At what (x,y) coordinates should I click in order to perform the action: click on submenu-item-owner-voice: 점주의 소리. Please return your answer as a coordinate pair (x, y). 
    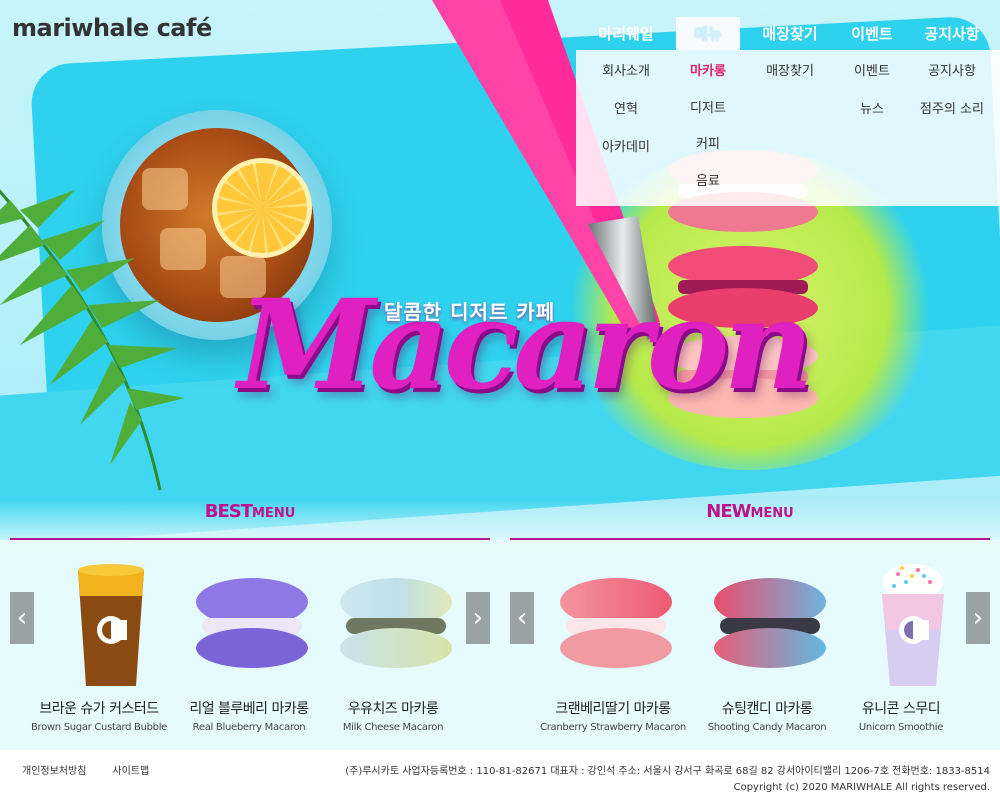
    Looking at the image, I should click on (952, 117).